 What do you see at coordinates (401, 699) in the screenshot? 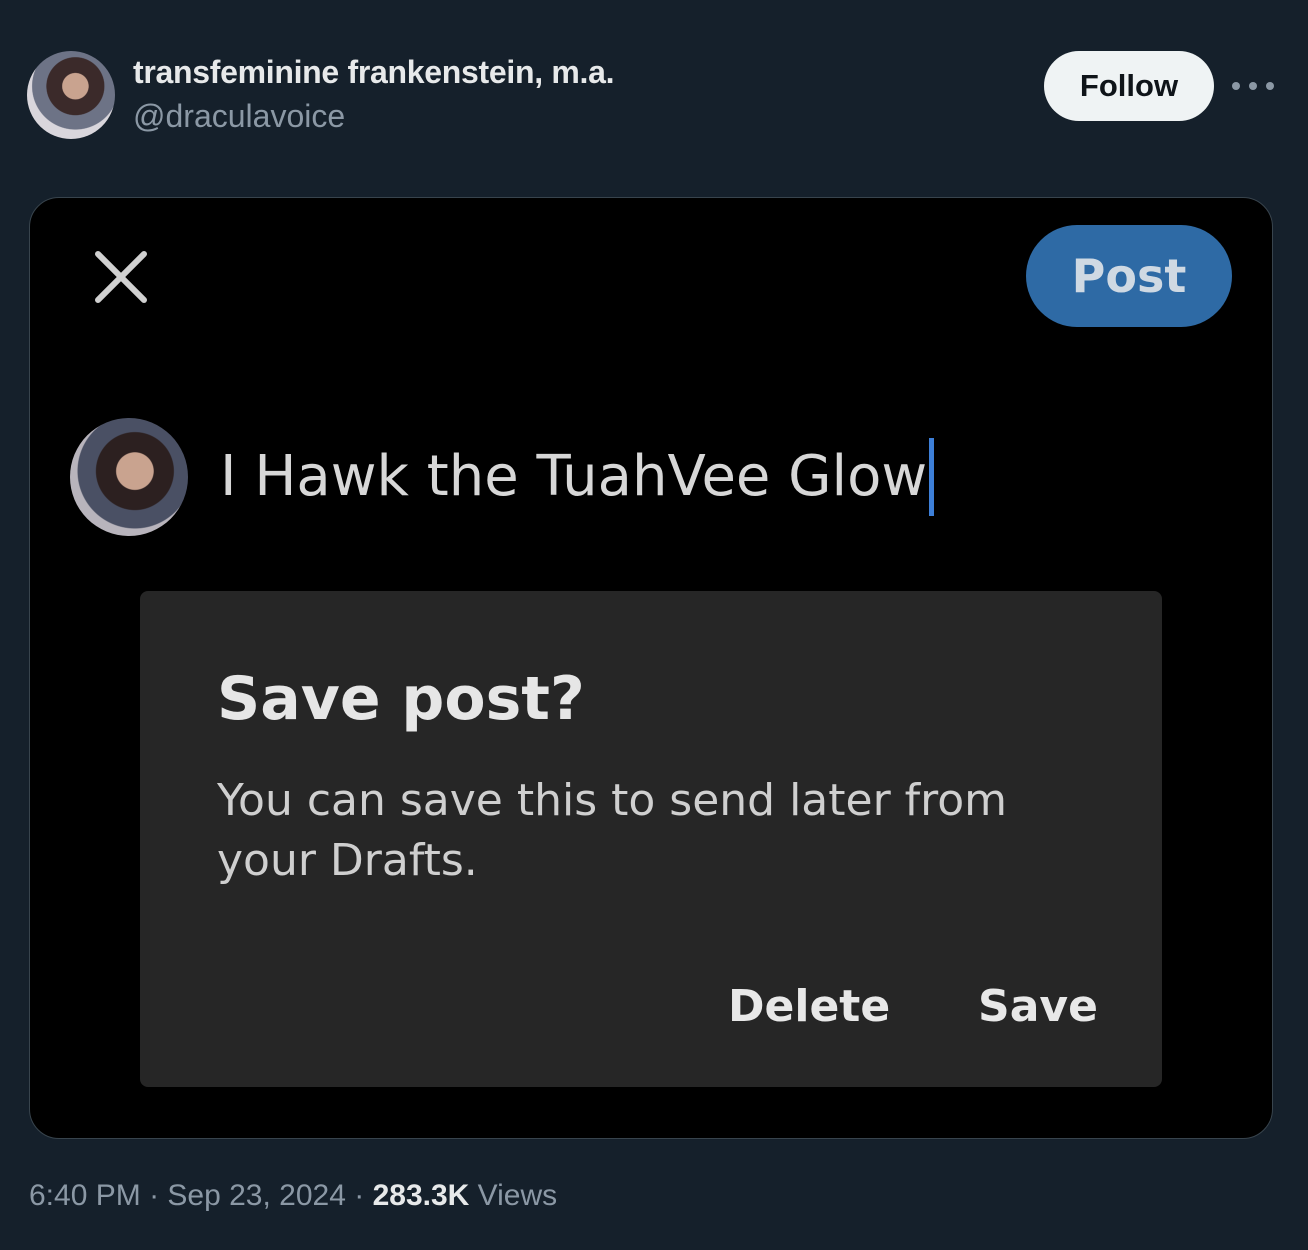
I see `dialog-title: Save post?` at bounding box center [401, 699].